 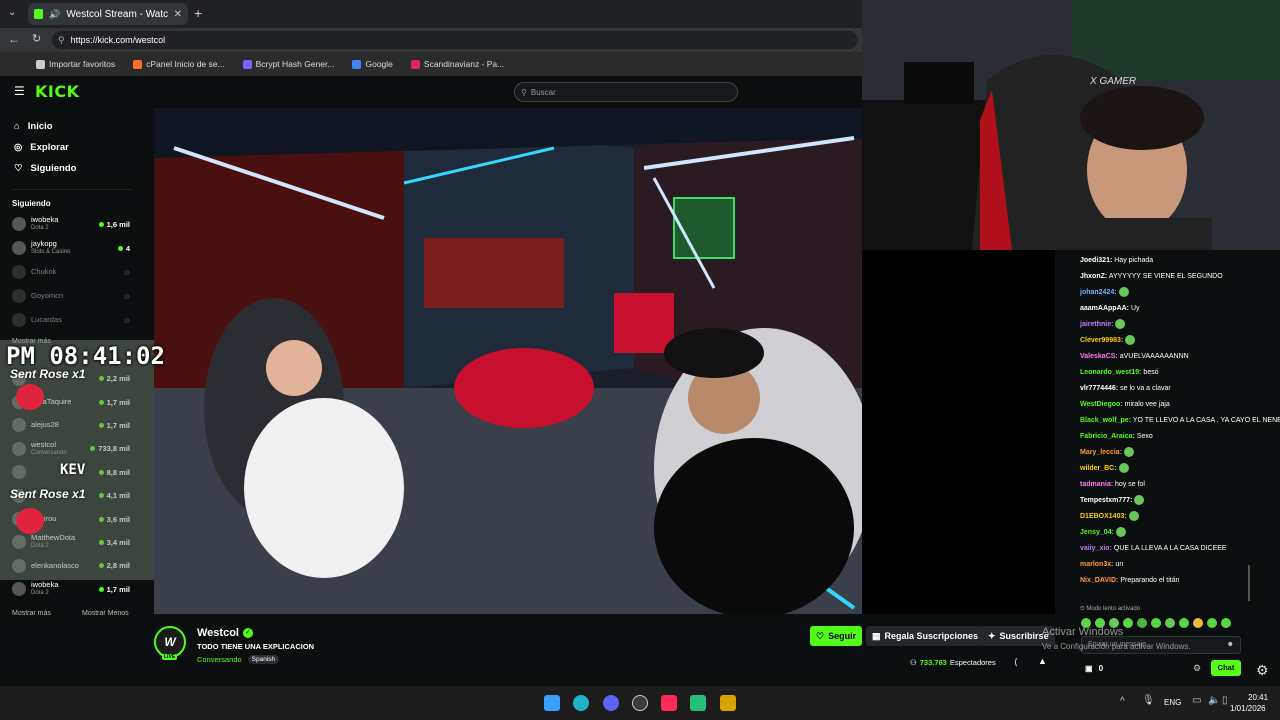 What do you see at coordinates (178, 14) in the screenshot?
I see `close-tab-icon: ✕` at bounding box center [178, 14].